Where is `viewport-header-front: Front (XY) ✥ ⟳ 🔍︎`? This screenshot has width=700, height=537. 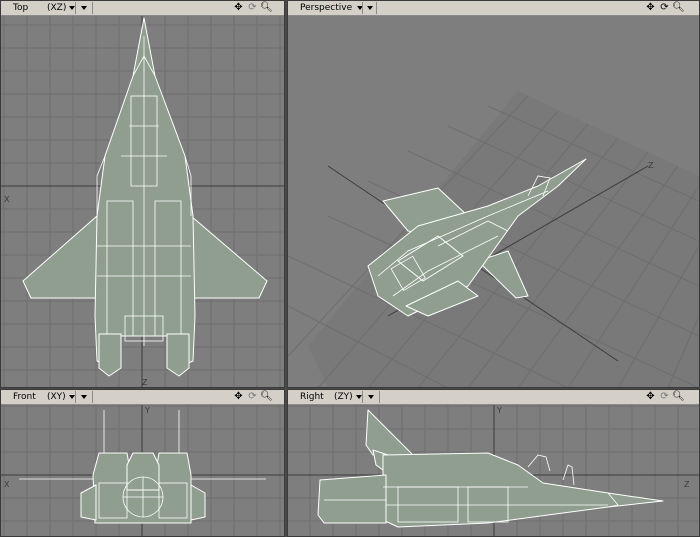
viewport-header-front: Front (XY) ✥ ⟳ 🔍︎ is located at coordinates (142, 397).